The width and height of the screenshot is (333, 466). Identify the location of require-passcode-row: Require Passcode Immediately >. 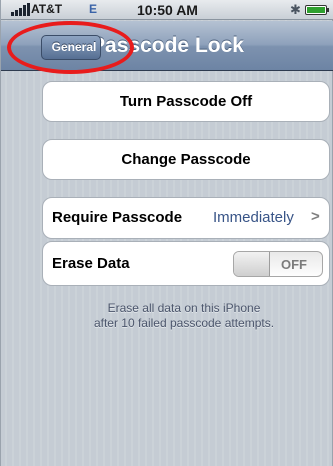
(186, 218).